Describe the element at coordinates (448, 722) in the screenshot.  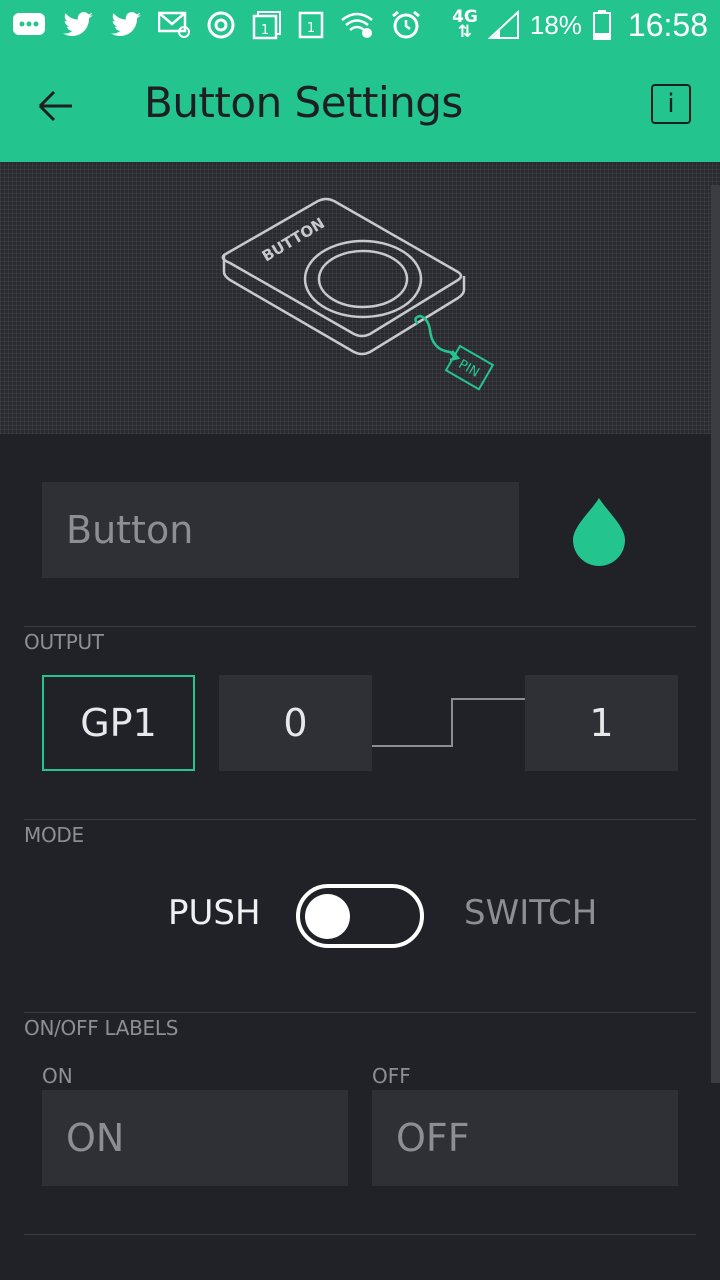
I see `output-range-graphic` at that location.